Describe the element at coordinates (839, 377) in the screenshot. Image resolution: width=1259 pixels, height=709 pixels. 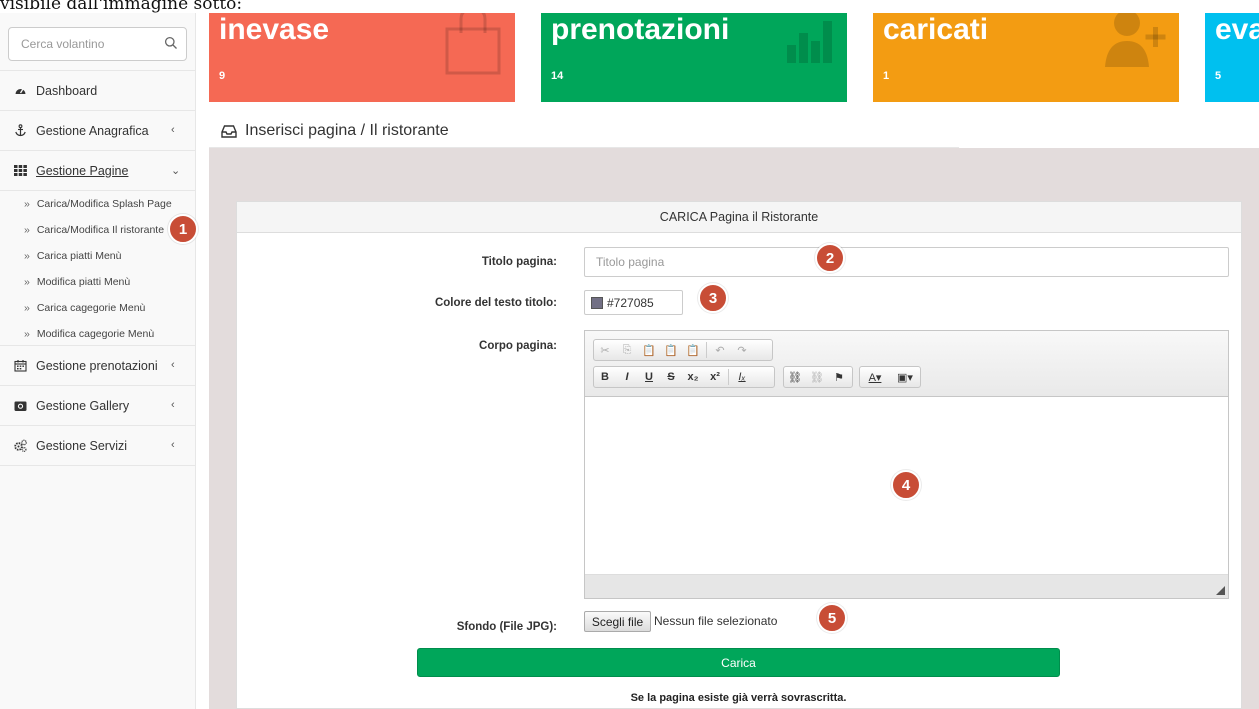
I see `anchor-flag-icon: ⚑` at that location.